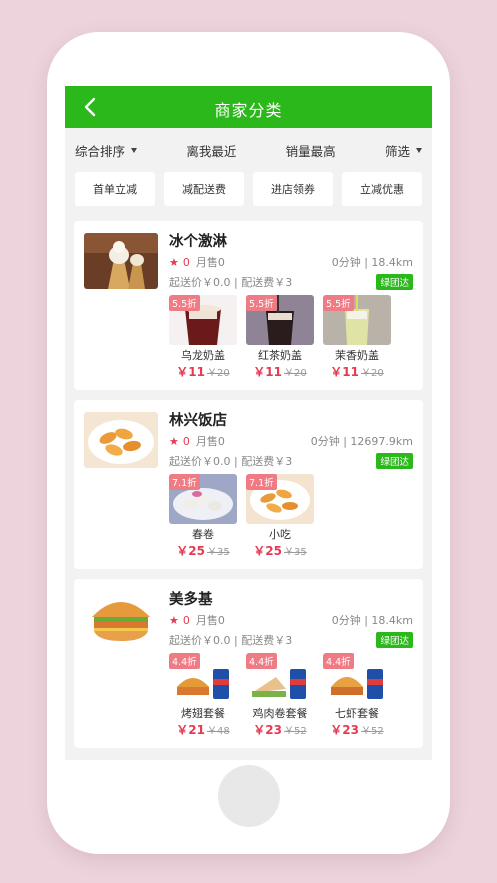 This screenshot has width=497, height=883. I want to click on dish-name: 茉香奶盖, so click(357, 355).